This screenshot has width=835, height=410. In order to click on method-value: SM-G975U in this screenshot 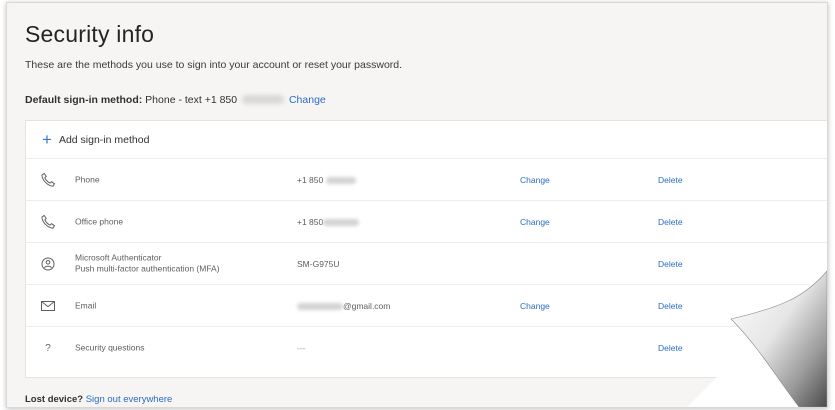, I will do `click(318, 263)`.